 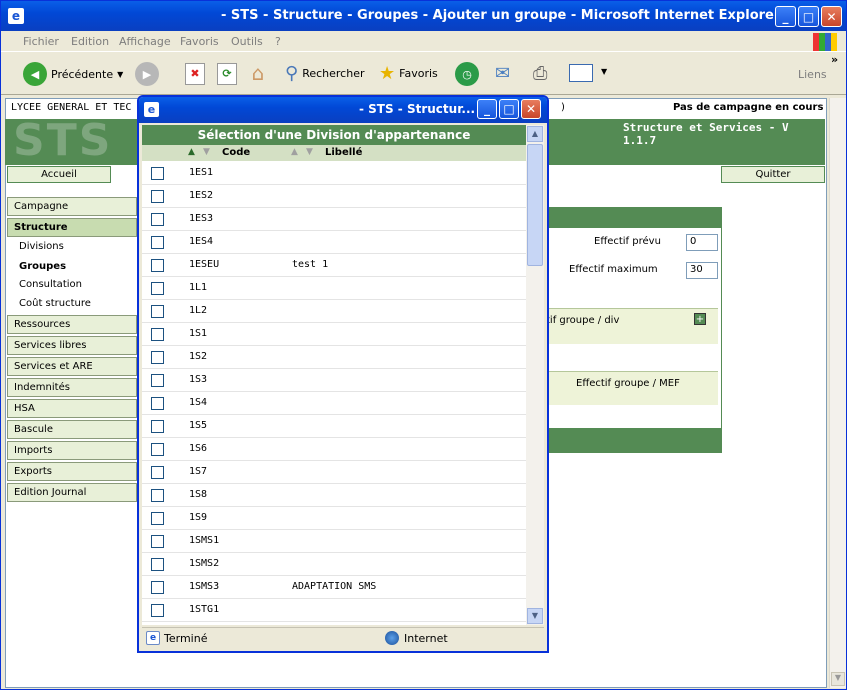 I want to click on print-icon: ⎙, so click(x=540, y=73).